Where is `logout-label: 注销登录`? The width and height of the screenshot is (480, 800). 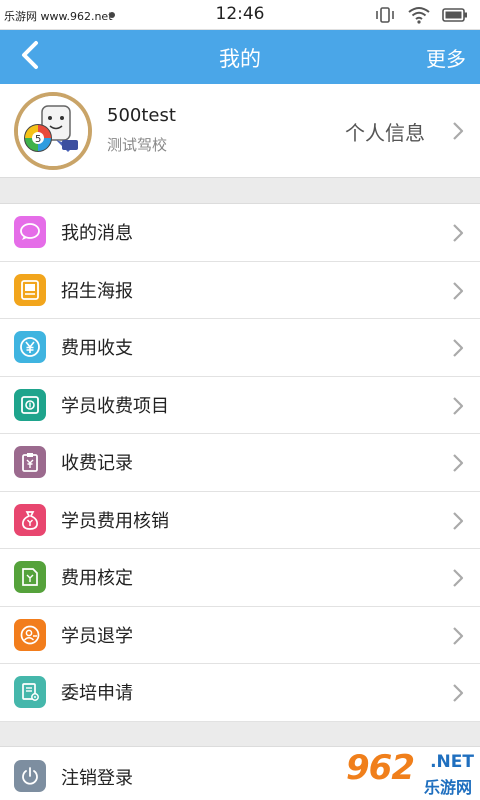 logout-label: 注销登录 is located at coordinates (97, 778).